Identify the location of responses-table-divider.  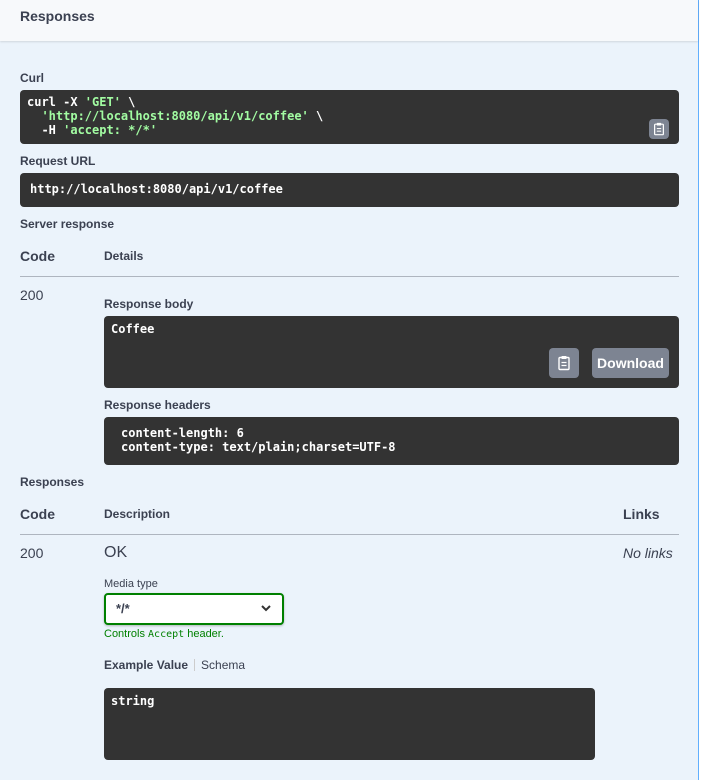
(349, 534).